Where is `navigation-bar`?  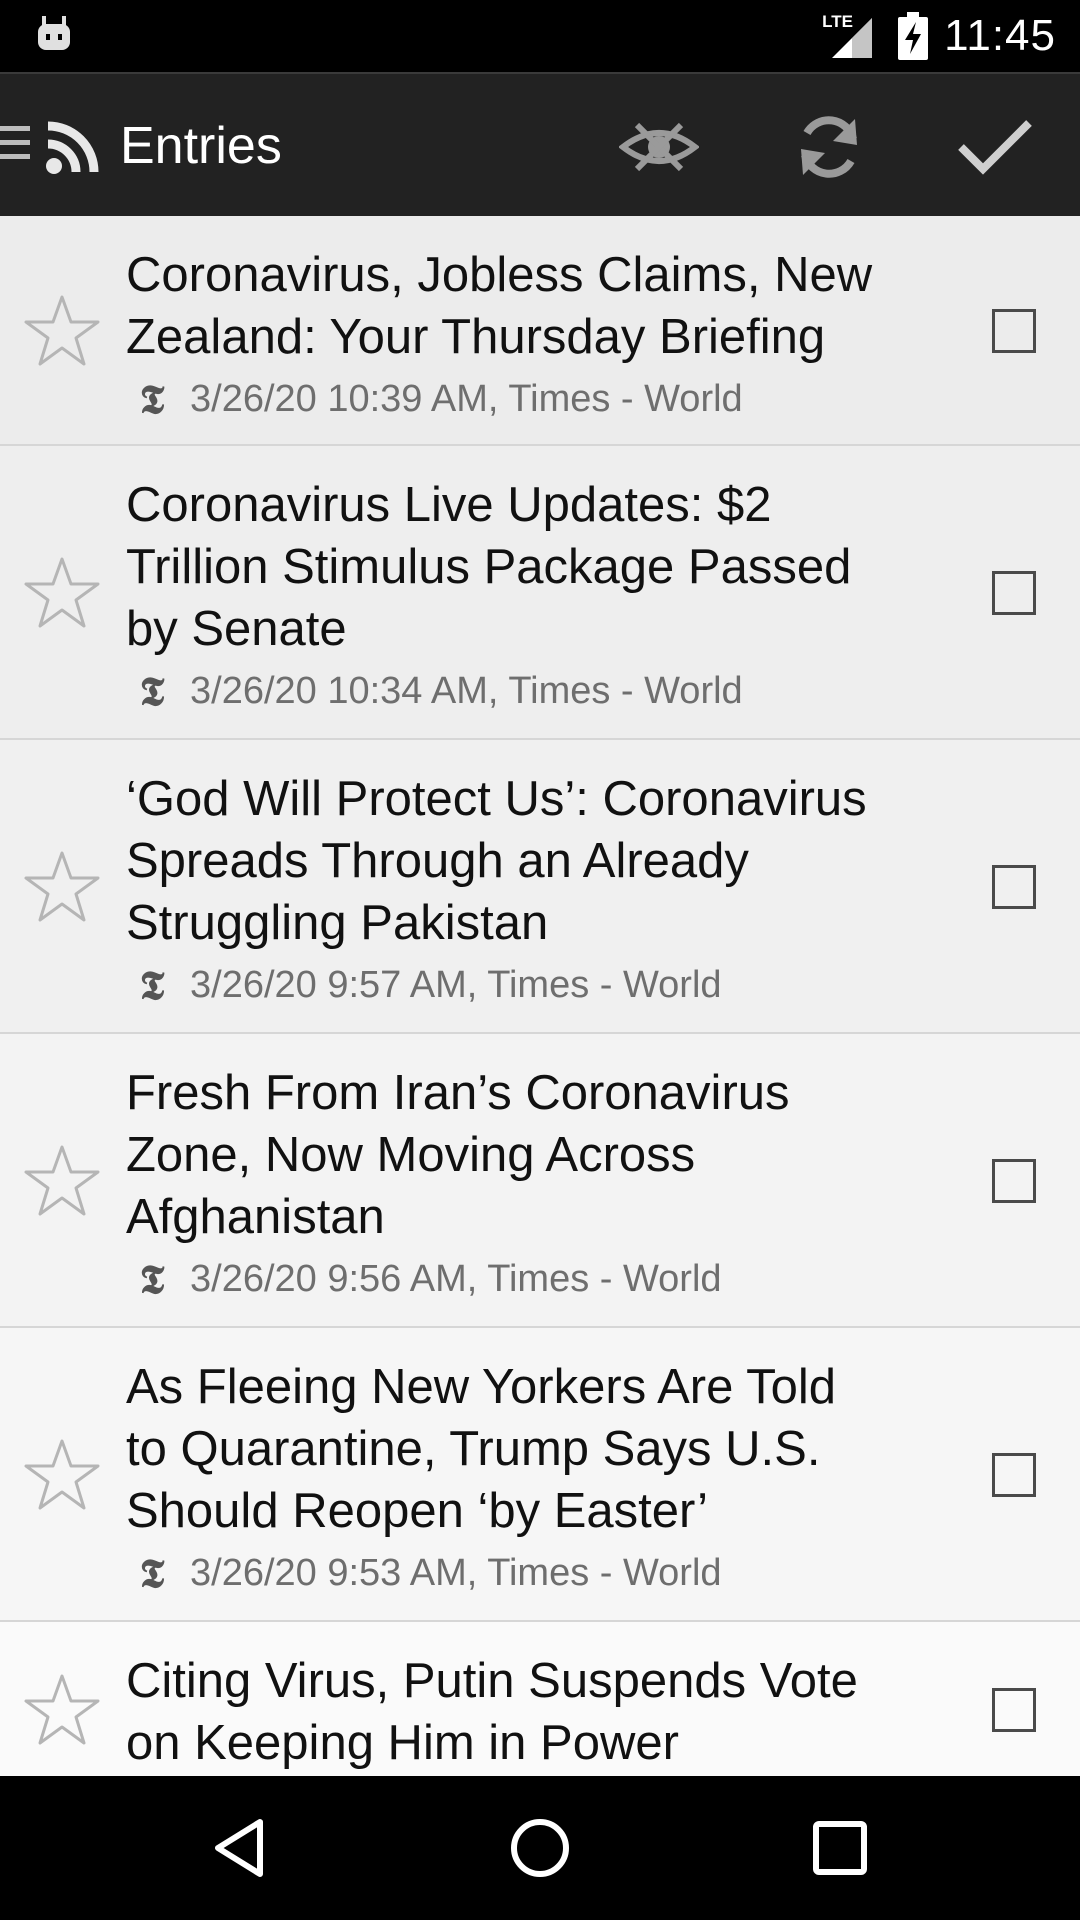 navigation-bar is located at coordinates (540, 1848).